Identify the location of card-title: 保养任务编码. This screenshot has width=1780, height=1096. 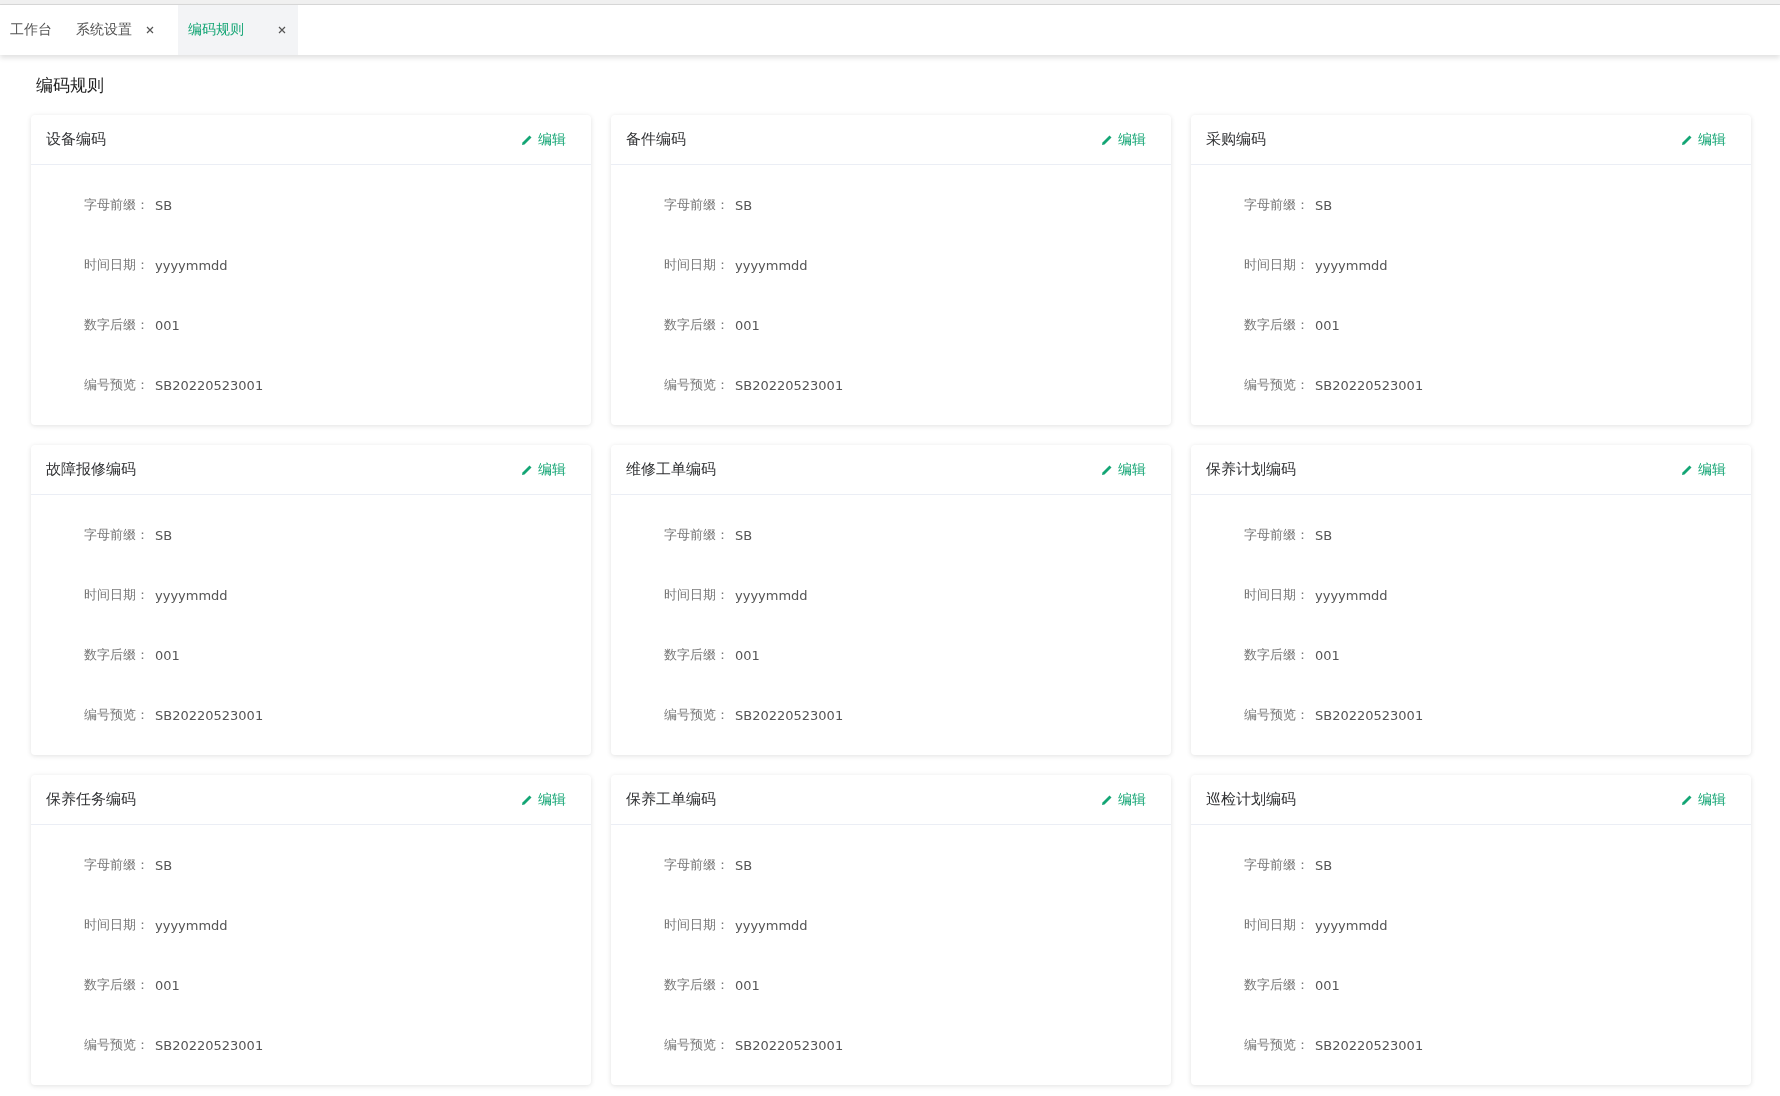
(91, 799).